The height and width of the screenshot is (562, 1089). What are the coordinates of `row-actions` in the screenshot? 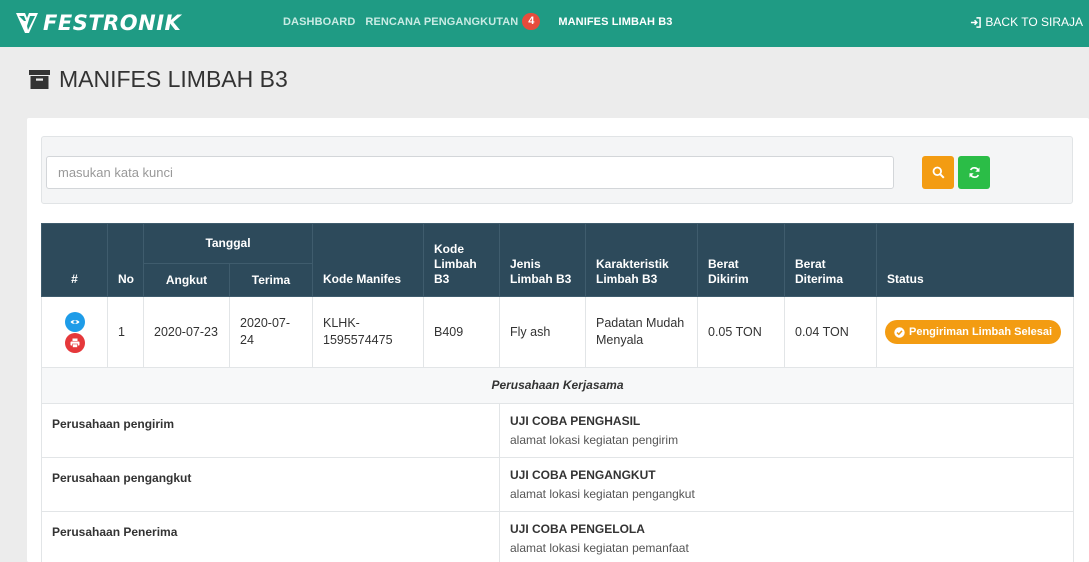 It's located at (74, 332).